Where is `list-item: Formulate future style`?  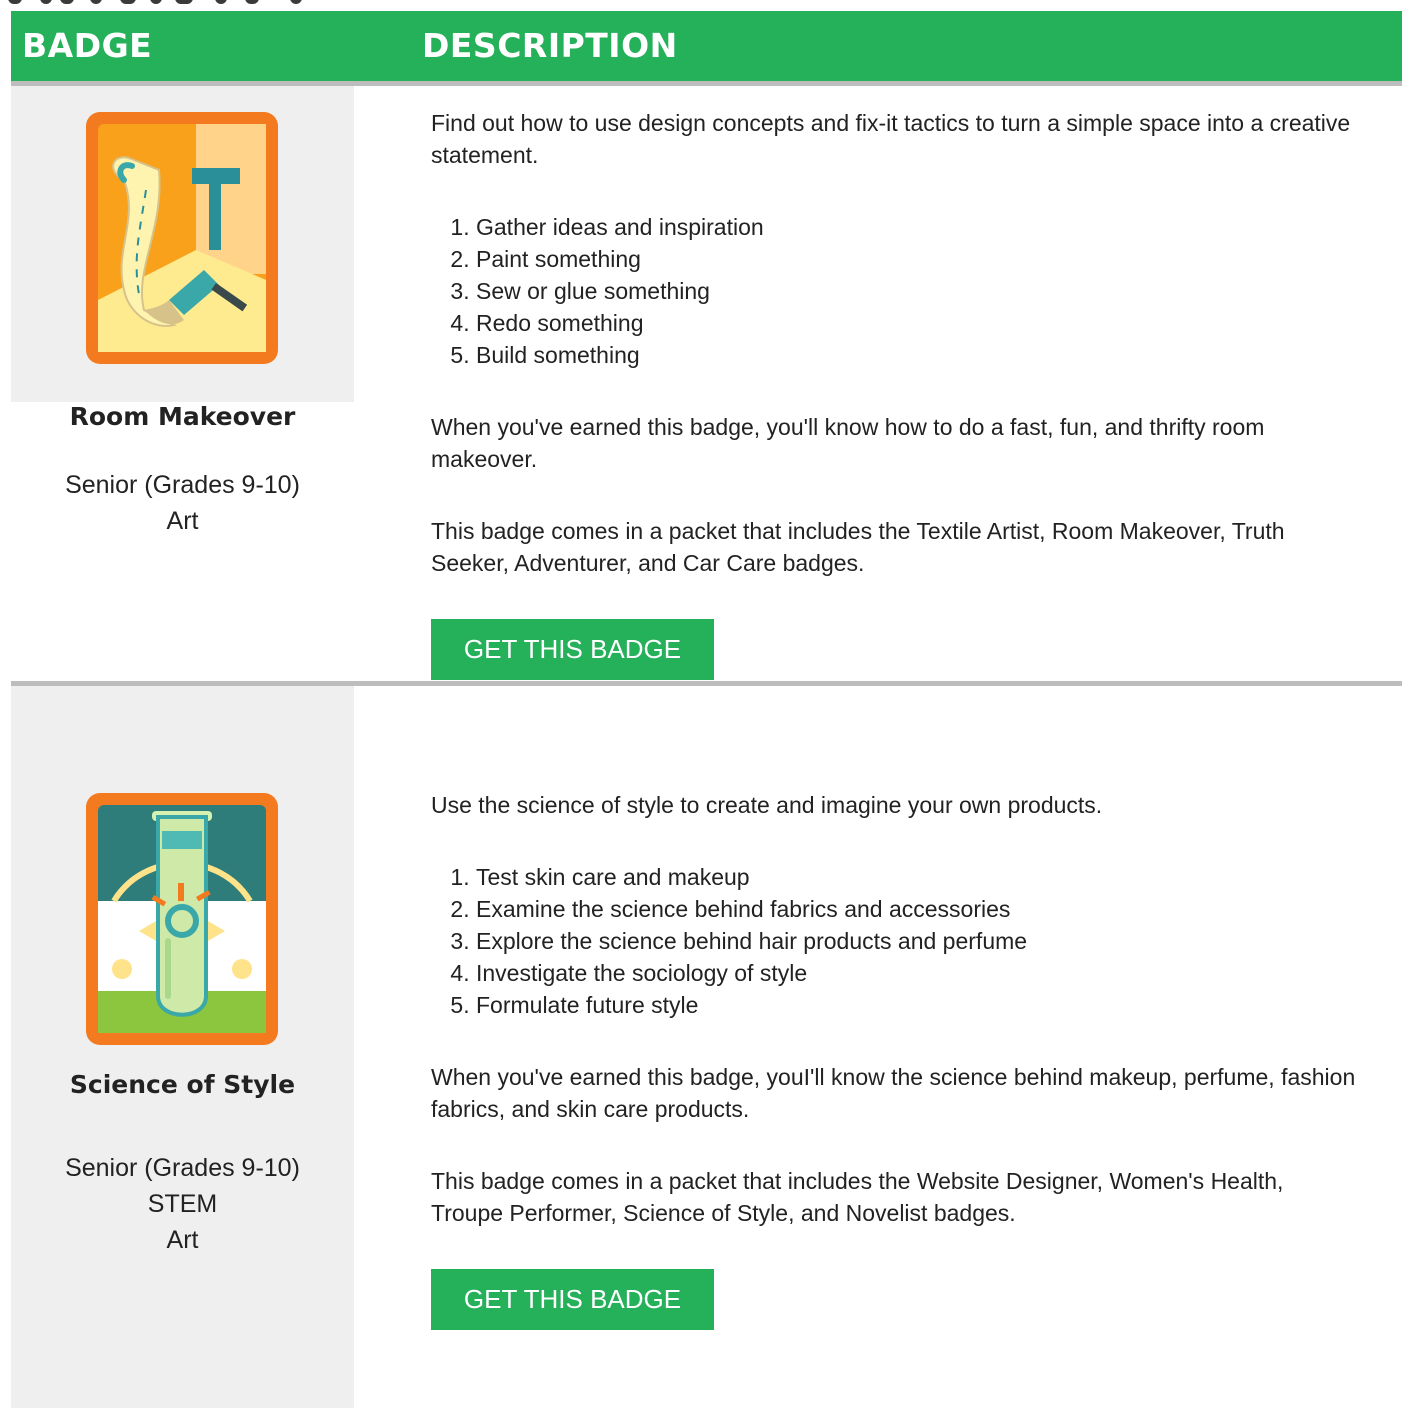 list-item: Formulate future style is located at coordinates (918, 1005).